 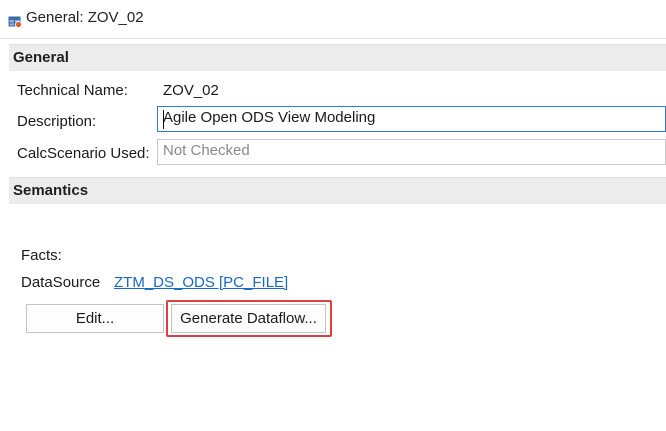 I want to click on technical-name-label: Technical Name:, so click(x=72, y=90).